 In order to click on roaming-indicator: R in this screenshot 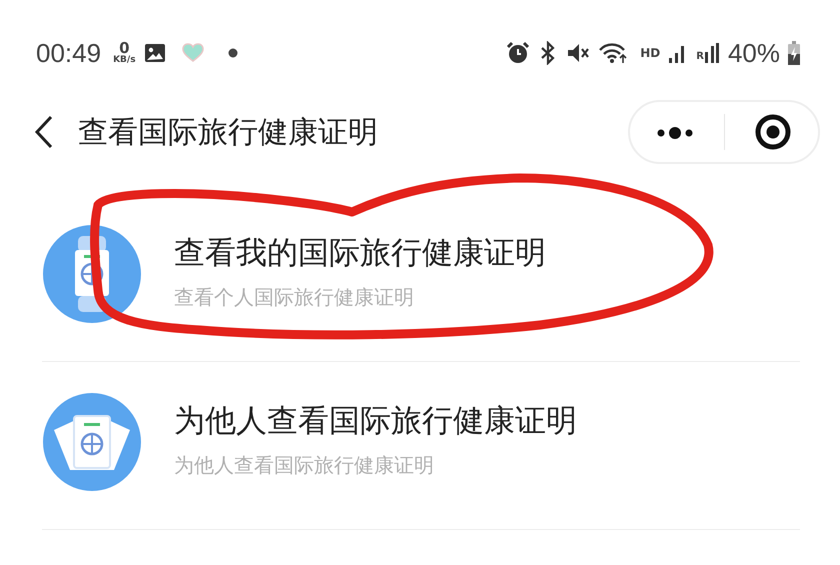, I will do `click(700, 57)`.